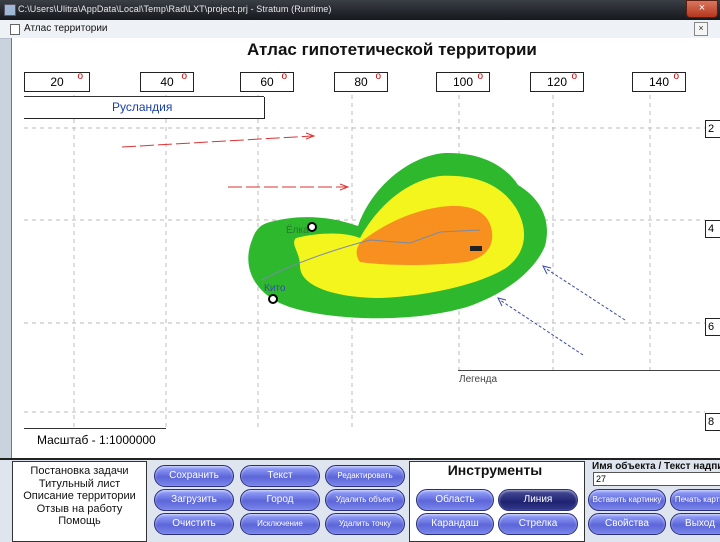 This screenshot has height=542, width=720. I want to click on clear-button: Очистить, so click(194, 524).